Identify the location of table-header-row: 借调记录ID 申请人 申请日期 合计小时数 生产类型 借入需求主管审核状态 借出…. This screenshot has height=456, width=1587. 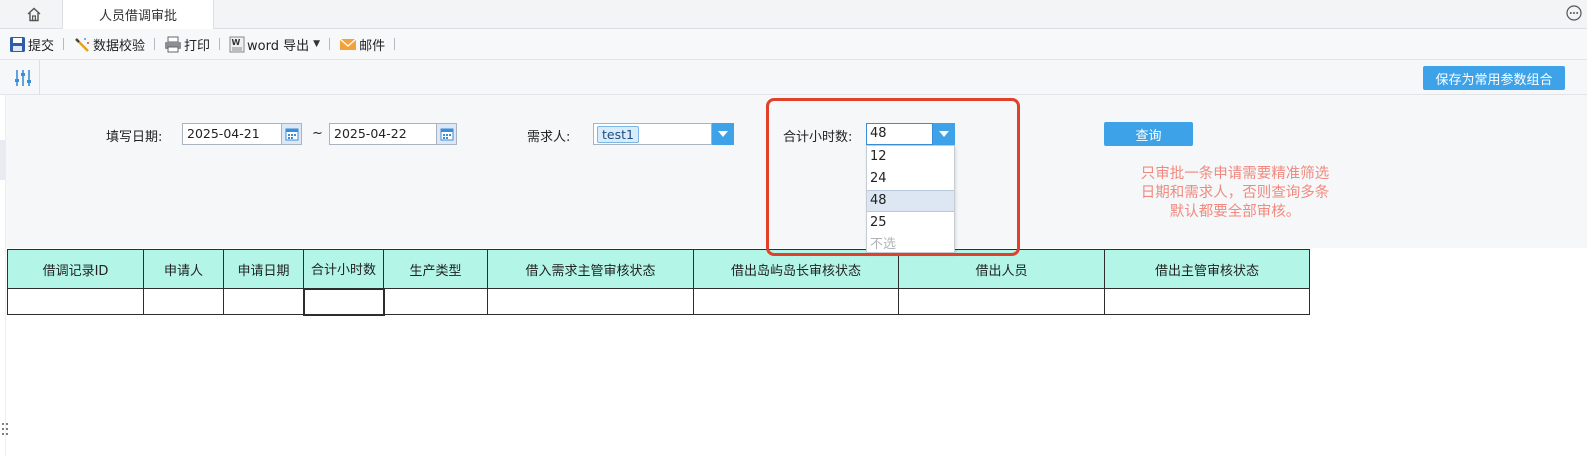
(658, 269).